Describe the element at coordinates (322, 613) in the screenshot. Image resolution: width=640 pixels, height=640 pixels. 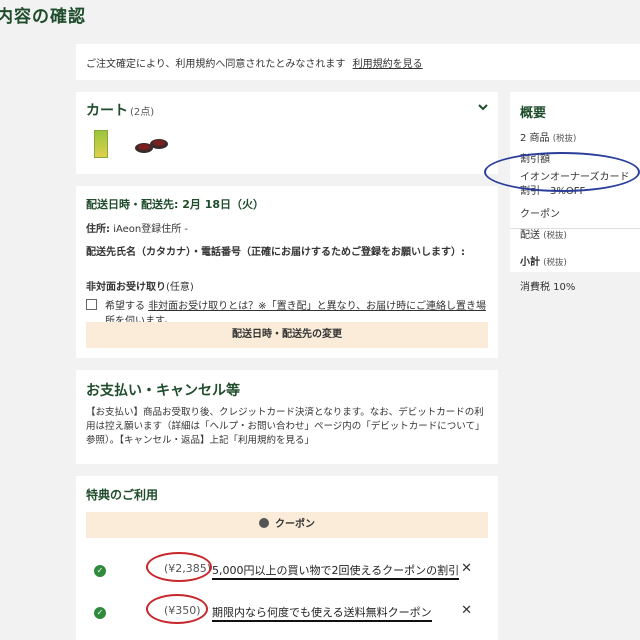
I see `coupon-description: 期限内なら何度でも使える送料無料クーポン` at that location.